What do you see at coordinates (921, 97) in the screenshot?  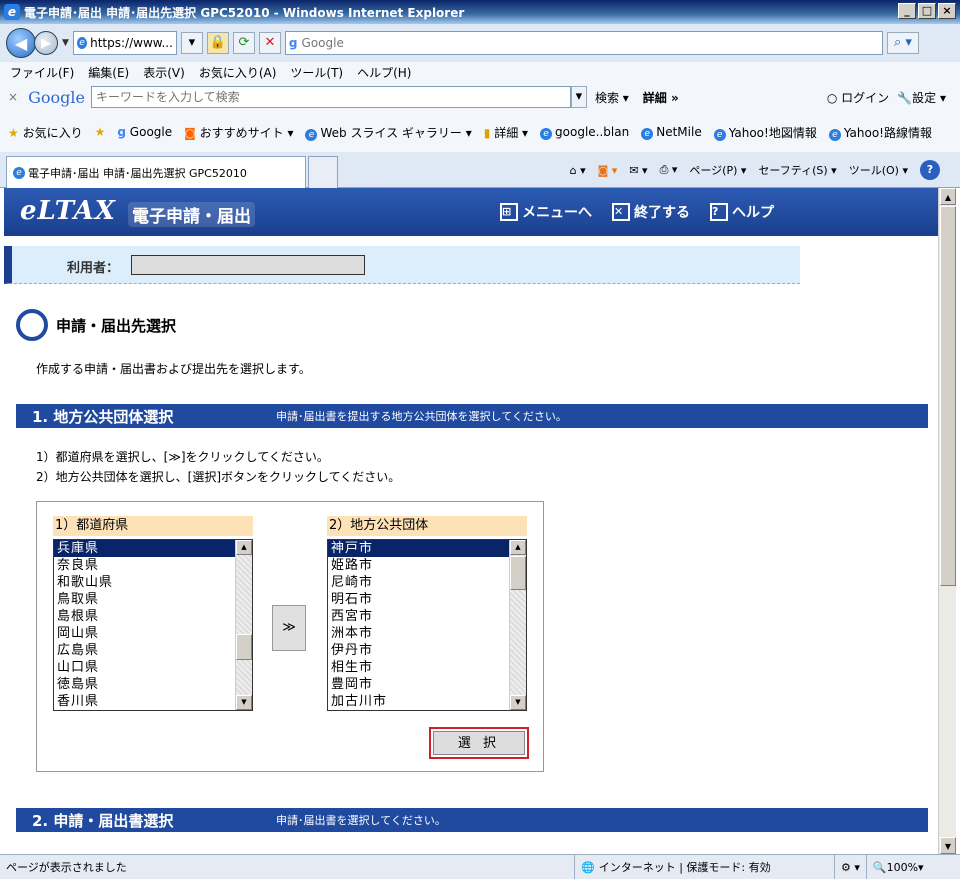 I see `settings-button: 🔧設定 ▾` at bounding box center [921, 97].